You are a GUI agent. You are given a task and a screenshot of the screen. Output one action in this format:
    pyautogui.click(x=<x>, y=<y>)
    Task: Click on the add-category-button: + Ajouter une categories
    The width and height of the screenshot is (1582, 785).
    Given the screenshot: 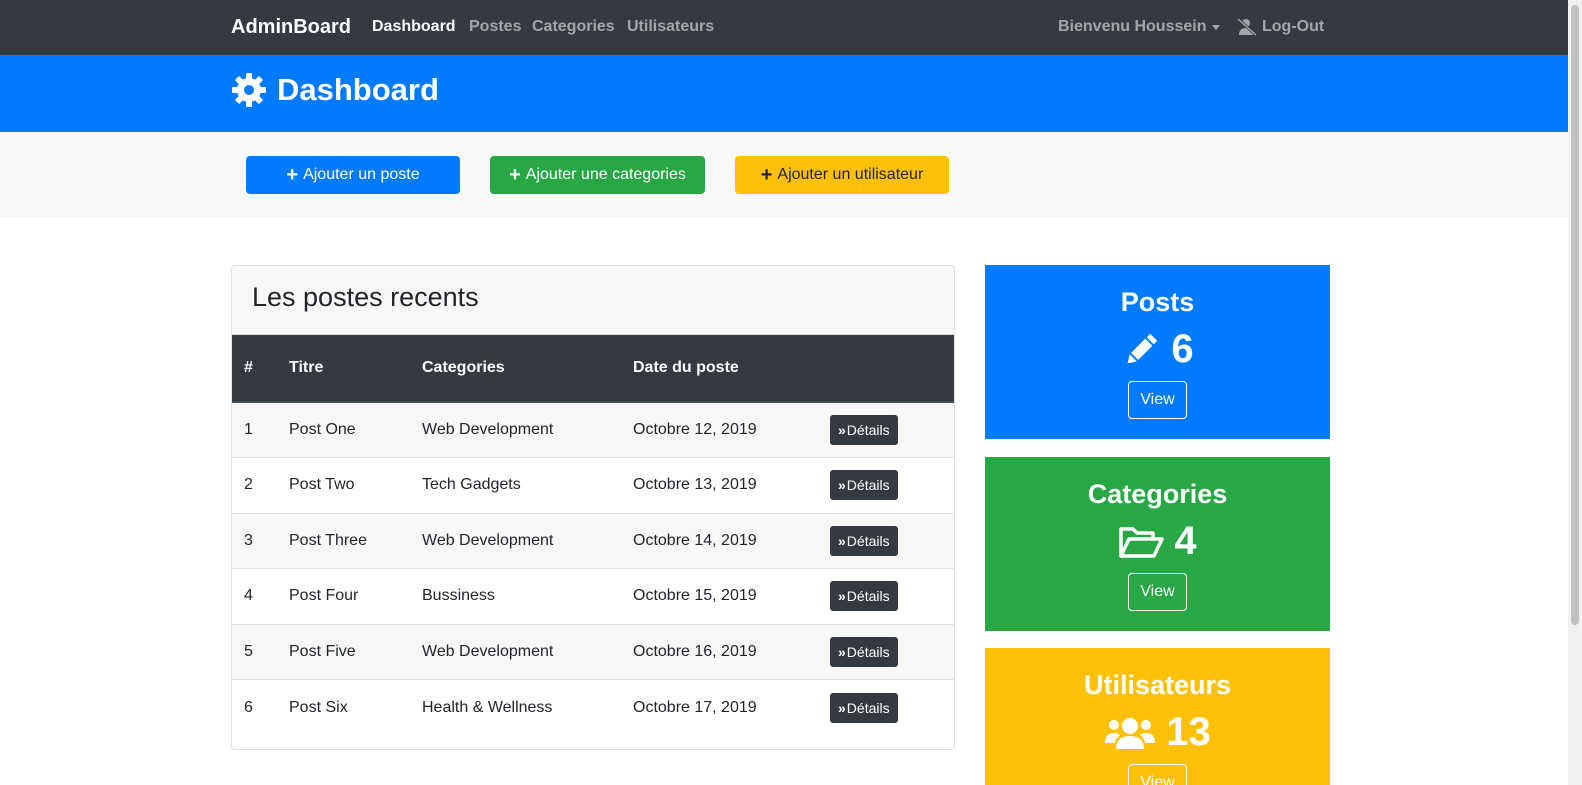 What is the action you would take?
    pyautogui.click(x=597, y=175)
    